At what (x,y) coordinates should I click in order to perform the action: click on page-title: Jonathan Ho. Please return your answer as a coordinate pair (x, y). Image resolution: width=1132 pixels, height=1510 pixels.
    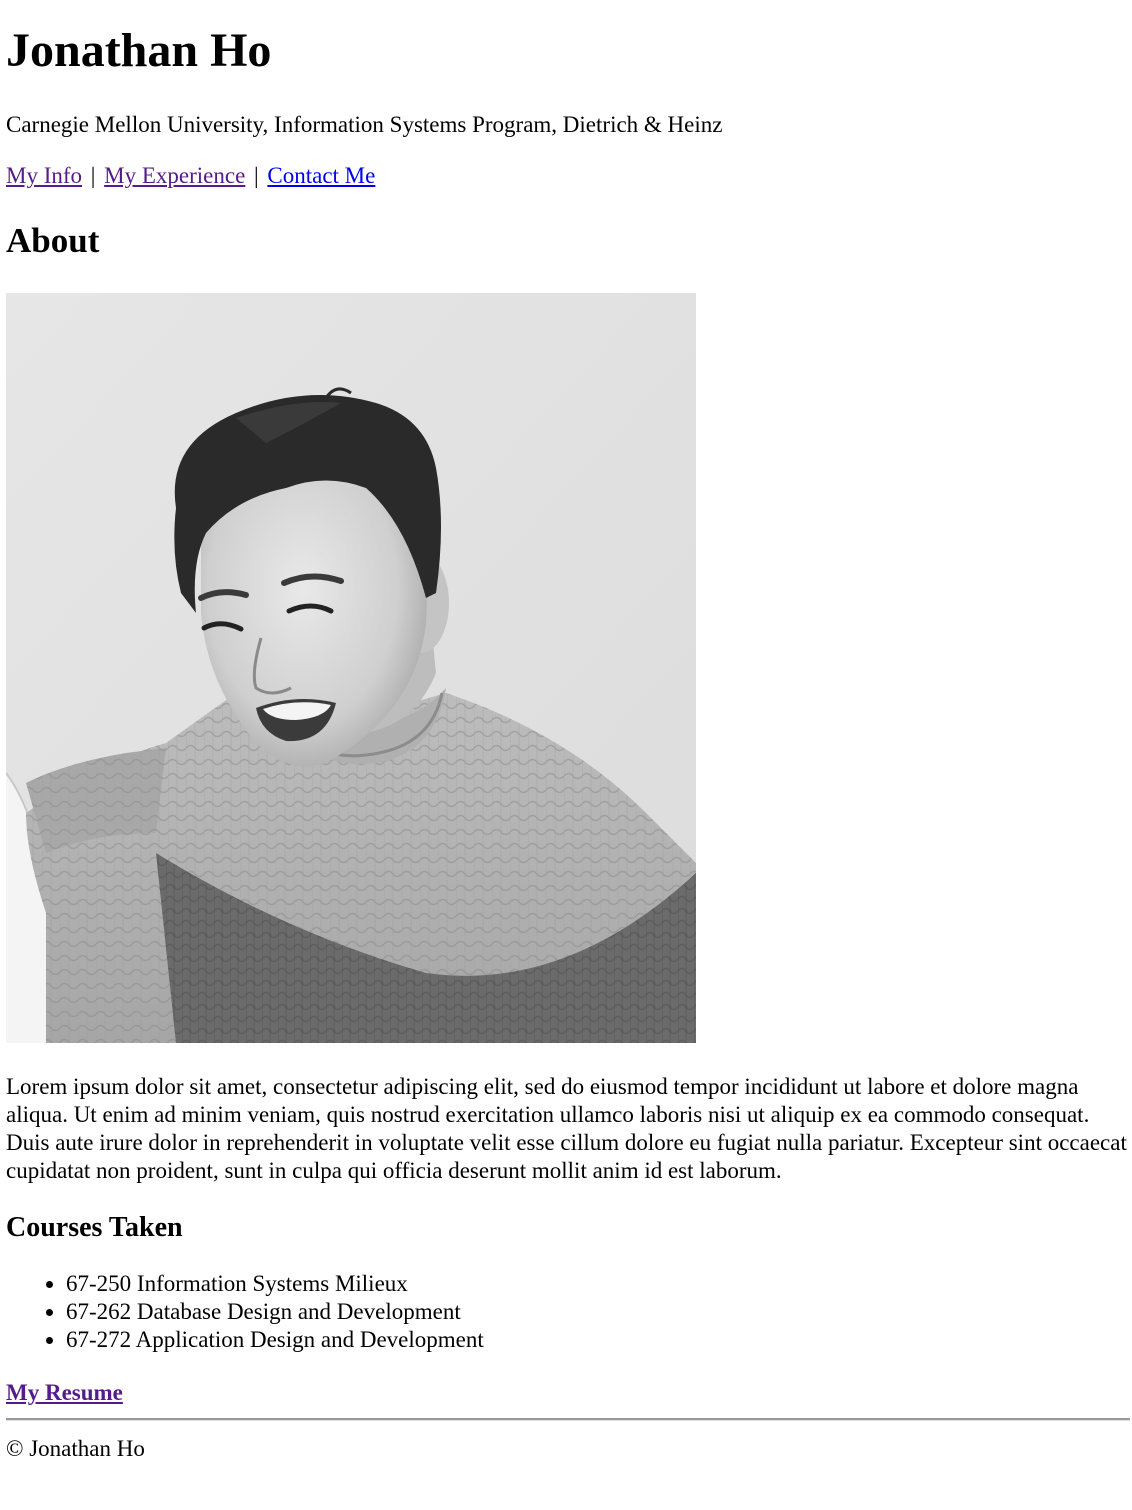
    Looking at the image, I should click on (139, 50).